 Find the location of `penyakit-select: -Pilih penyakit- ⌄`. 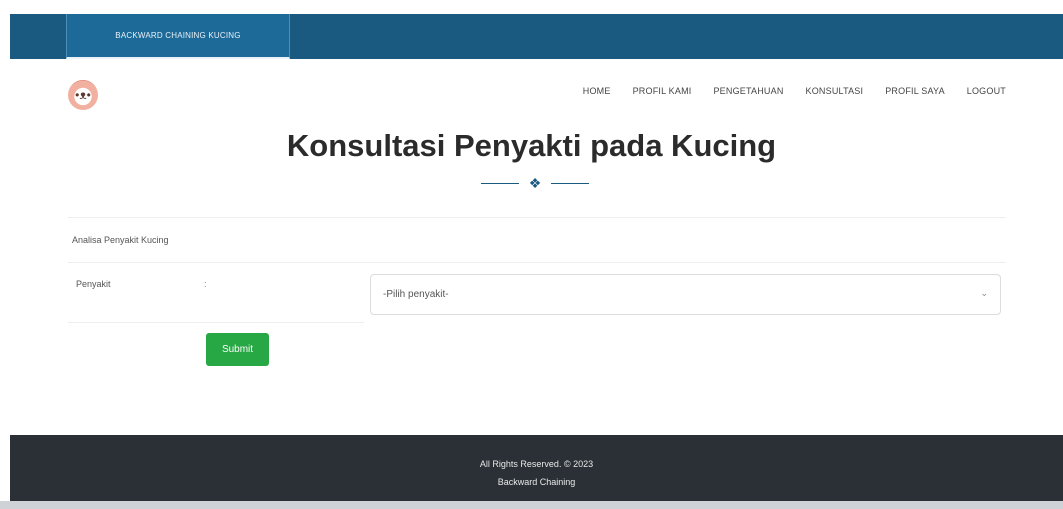

penyakit-select: -Pilih penyakit- ⌄ is located at coordinates (685, 294).